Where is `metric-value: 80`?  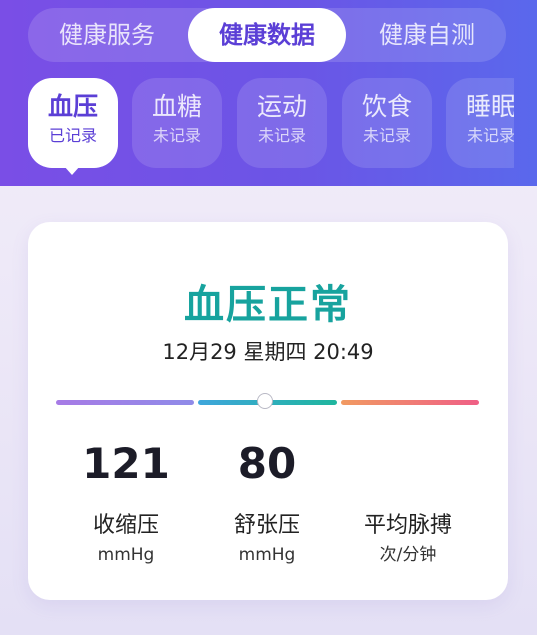
metric-value: 80 is located at coordinates (267, 463).